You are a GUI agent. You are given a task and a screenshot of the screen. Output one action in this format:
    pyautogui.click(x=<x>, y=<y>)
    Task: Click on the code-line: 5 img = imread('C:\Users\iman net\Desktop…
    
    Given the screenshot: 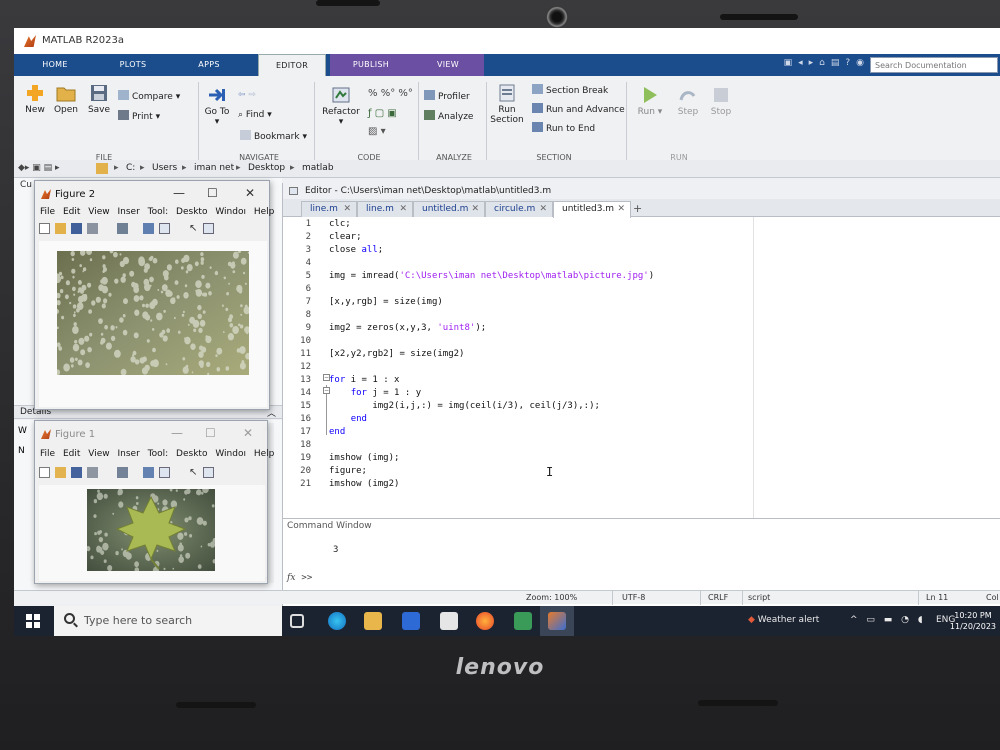 What is the action you would take?
    pyautogui.click(x=633, y=277)
    